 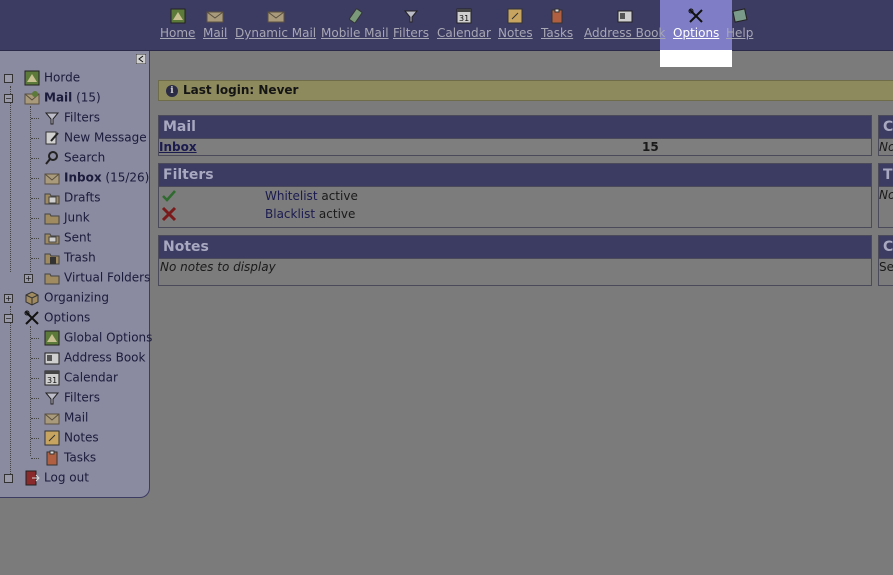 What do you see at coordinates (290, 214) in the screenshot?
I see `blacklist-link: Blacklist` at bounding box center [290, 214].